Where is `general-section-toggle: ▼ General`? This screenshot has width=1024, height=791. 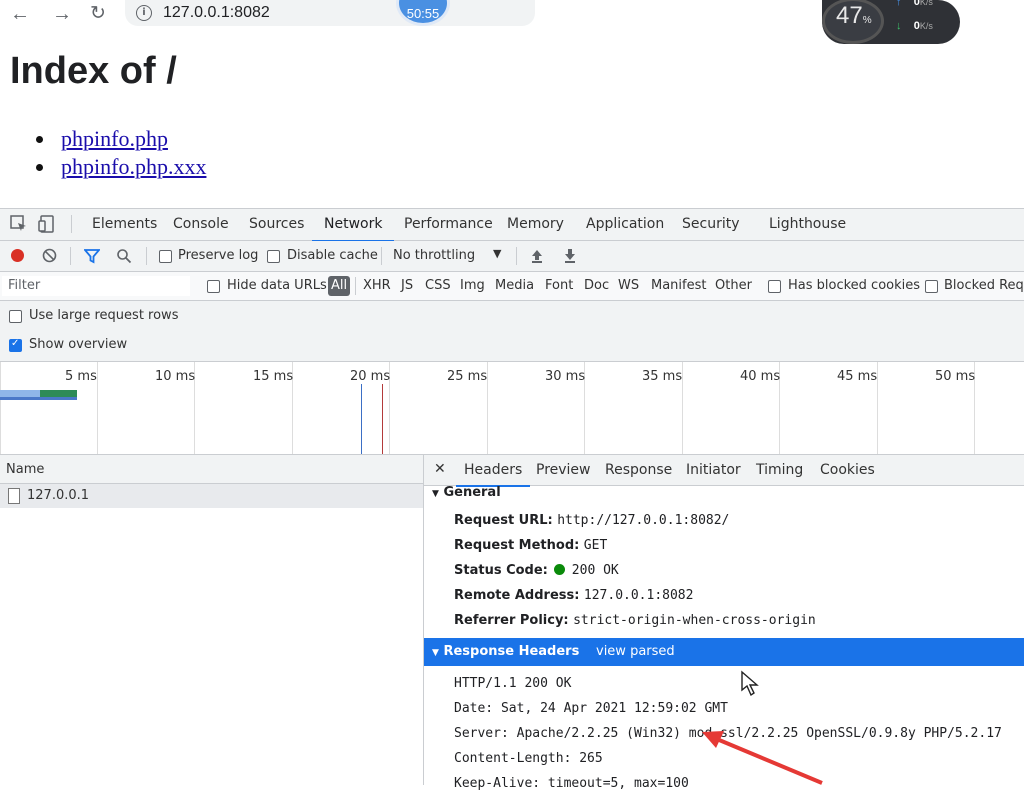 general-section-toggle: ▼ General is located at coordinates (466, 492).